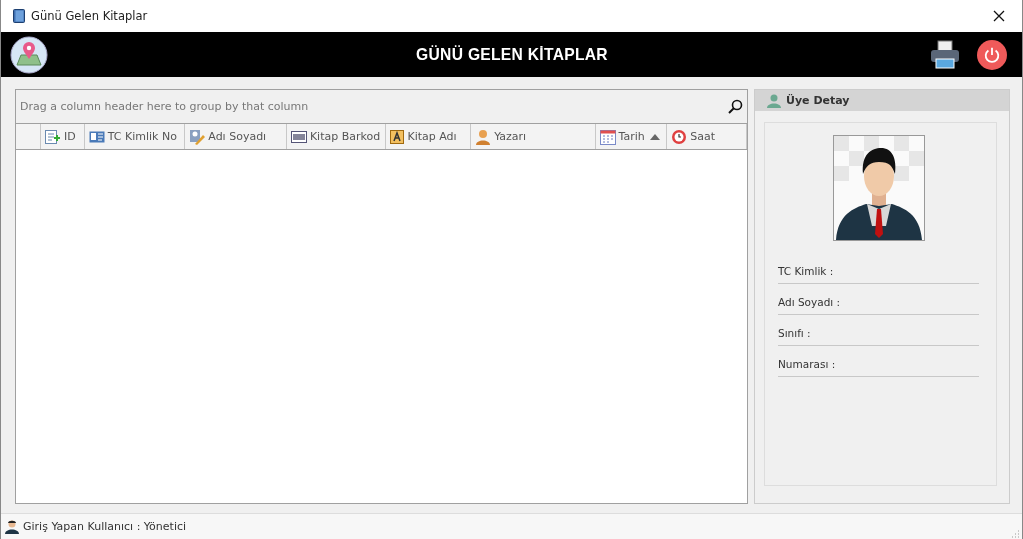  Describe the element at coordinates (707, 136) in the screenshot. I see `column-header: Saat` at that location.